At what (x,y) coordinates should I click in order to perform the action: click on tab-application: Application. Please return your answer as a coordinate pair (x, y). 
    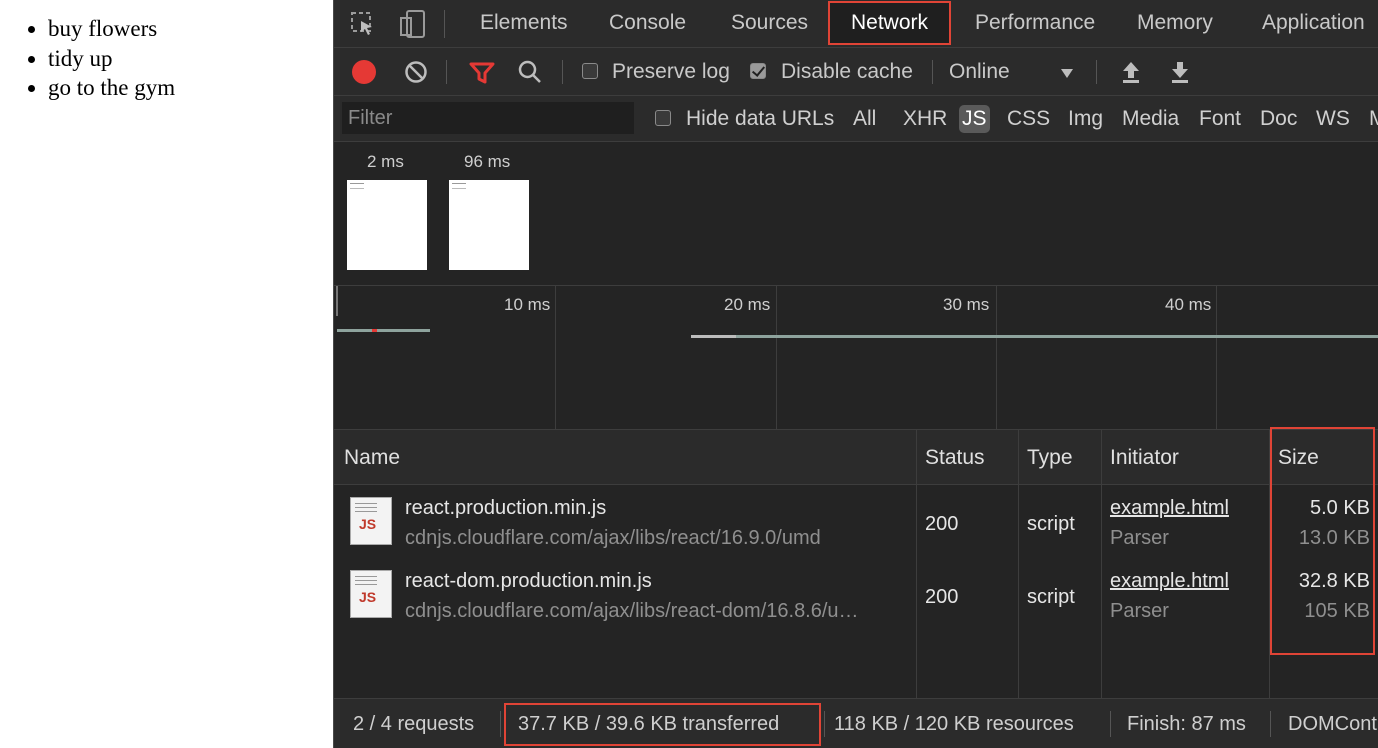
    Looking at the image, I should click on (1313, 23).